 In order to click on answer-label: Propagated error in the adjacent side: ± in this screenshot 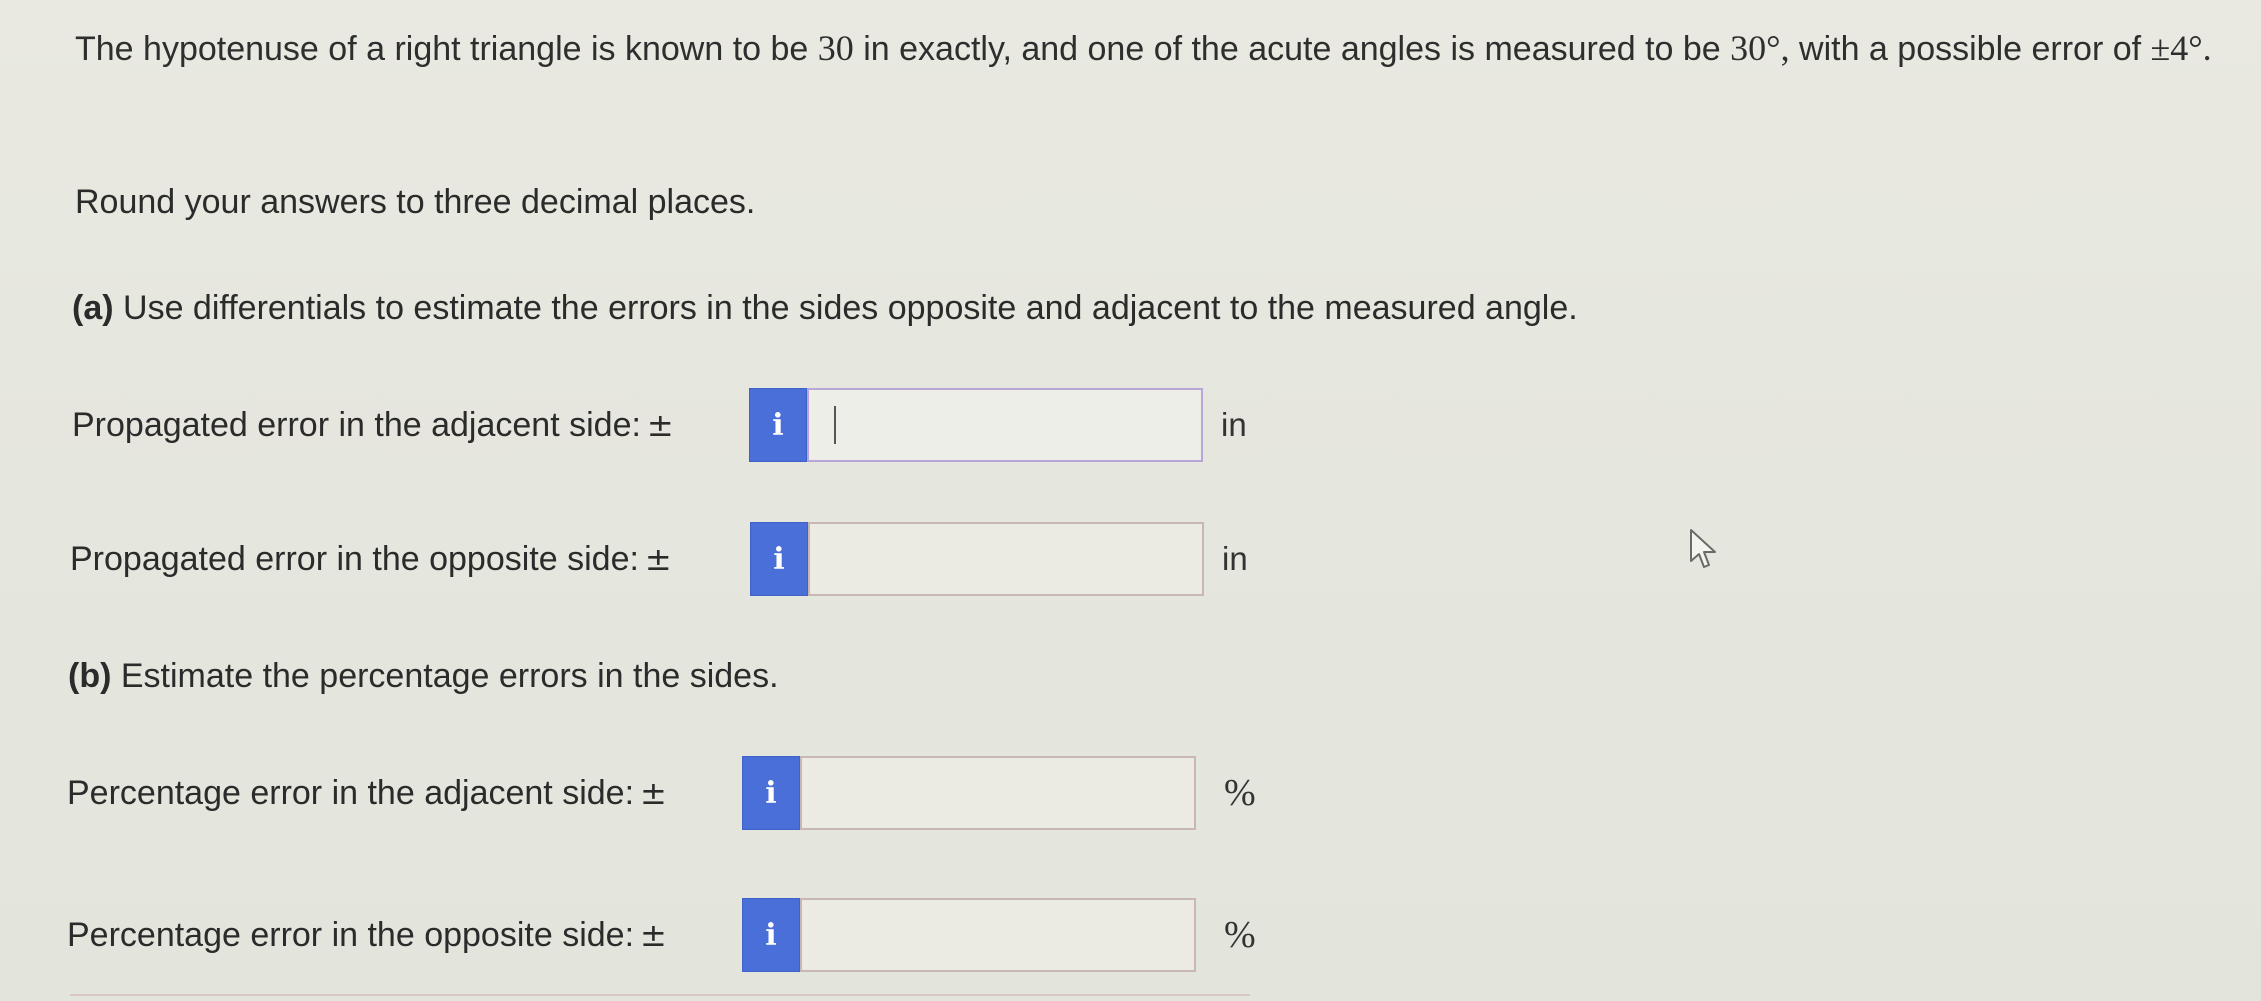, I will do `click(410, 425)`.